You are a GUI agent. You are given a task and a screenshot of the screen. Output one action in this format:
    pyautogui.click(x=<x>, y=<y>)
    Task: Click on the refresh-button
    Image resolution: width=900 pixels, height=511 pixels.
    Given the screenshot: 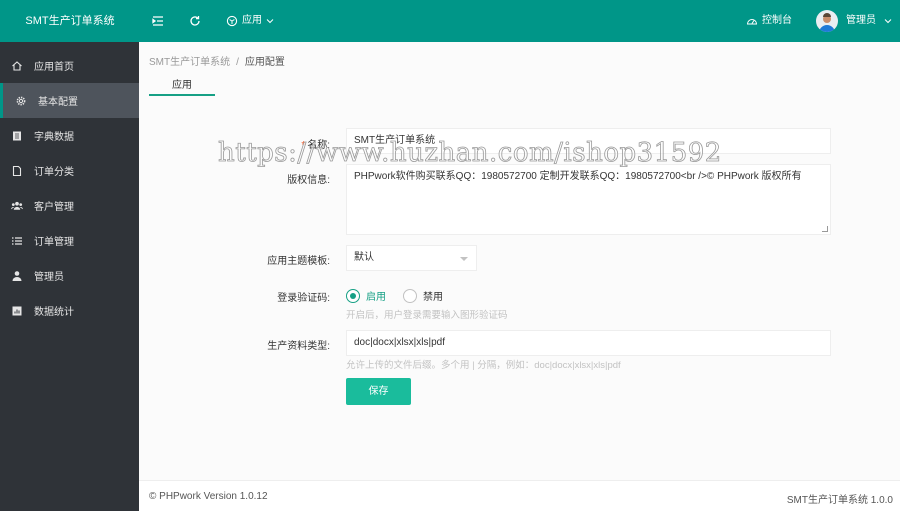 What is the action you would take?
    pyautogui.click(x=195, y=21)
    